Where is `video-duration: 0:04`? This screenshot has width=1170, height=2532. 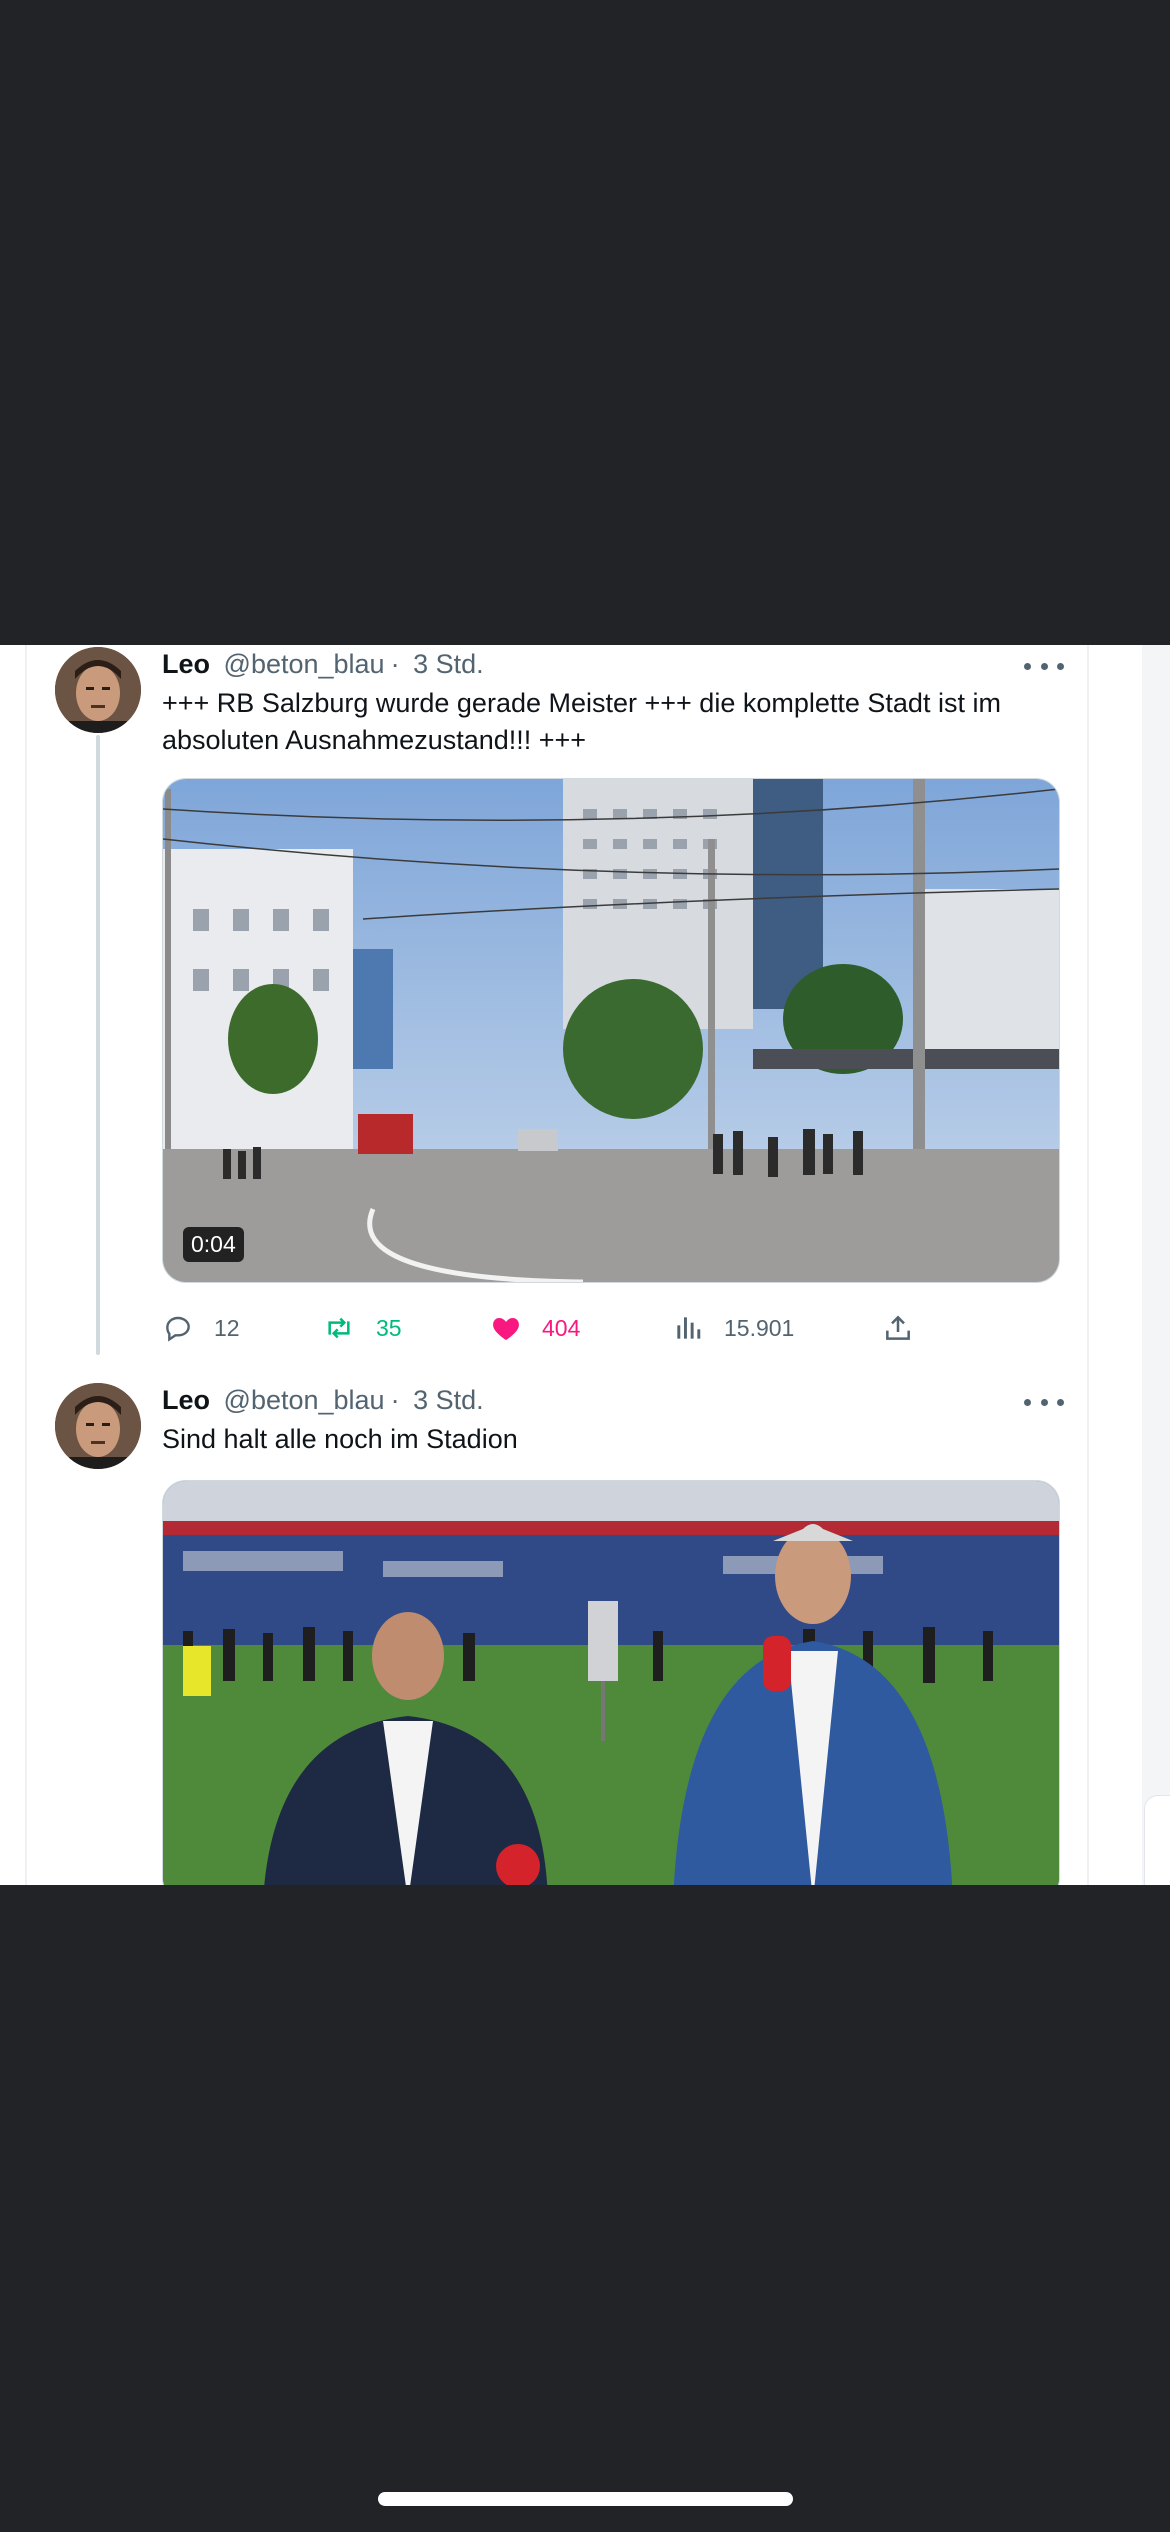
video-duration: 0:04 is located at coordinates (213, 1244).